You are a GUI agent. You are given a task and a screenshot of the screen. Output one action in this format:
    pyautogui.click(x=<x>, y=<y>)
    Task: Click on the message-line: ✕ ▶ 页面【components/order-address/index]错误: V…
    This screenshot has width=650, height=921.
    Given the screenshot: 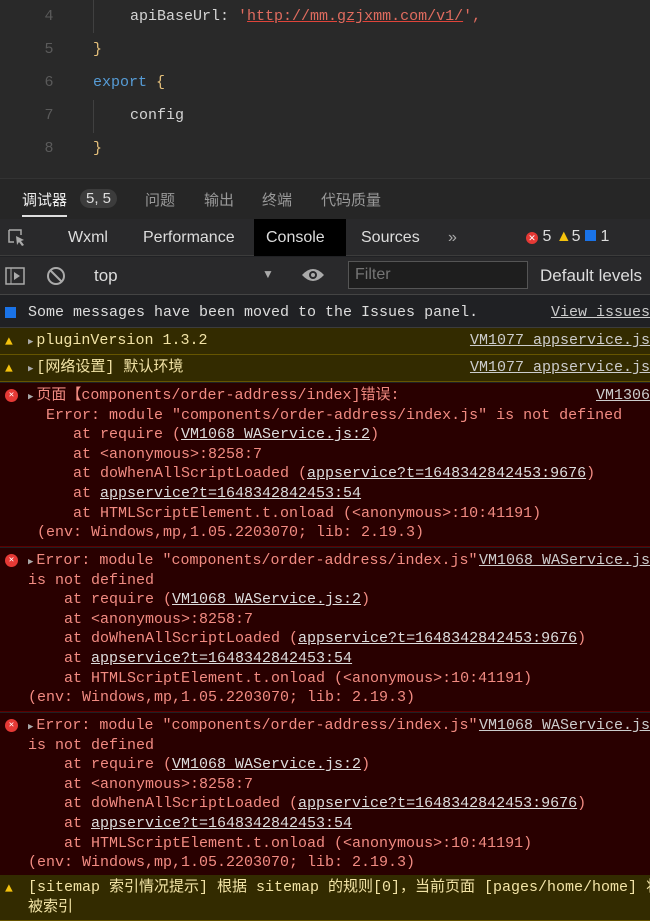 What is the action you would take?
    pyautogui.click(x=325, y=396)
    